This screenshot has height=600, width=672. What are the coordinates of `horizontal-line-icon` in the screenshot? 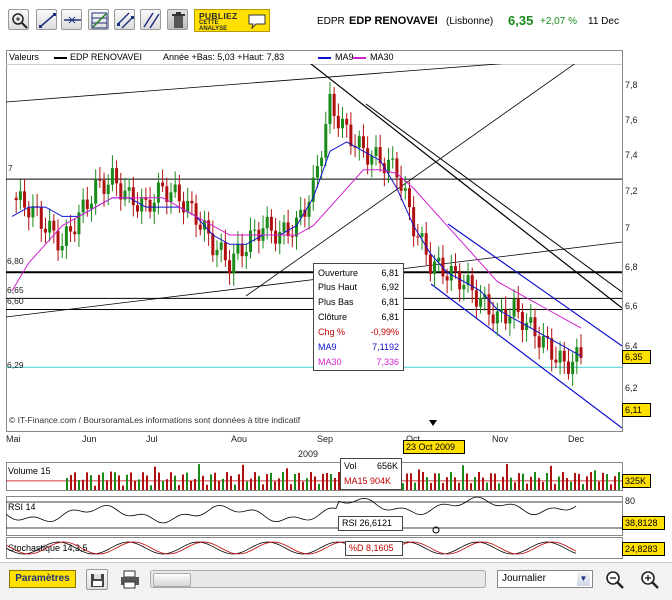 It's located at (71, 19).